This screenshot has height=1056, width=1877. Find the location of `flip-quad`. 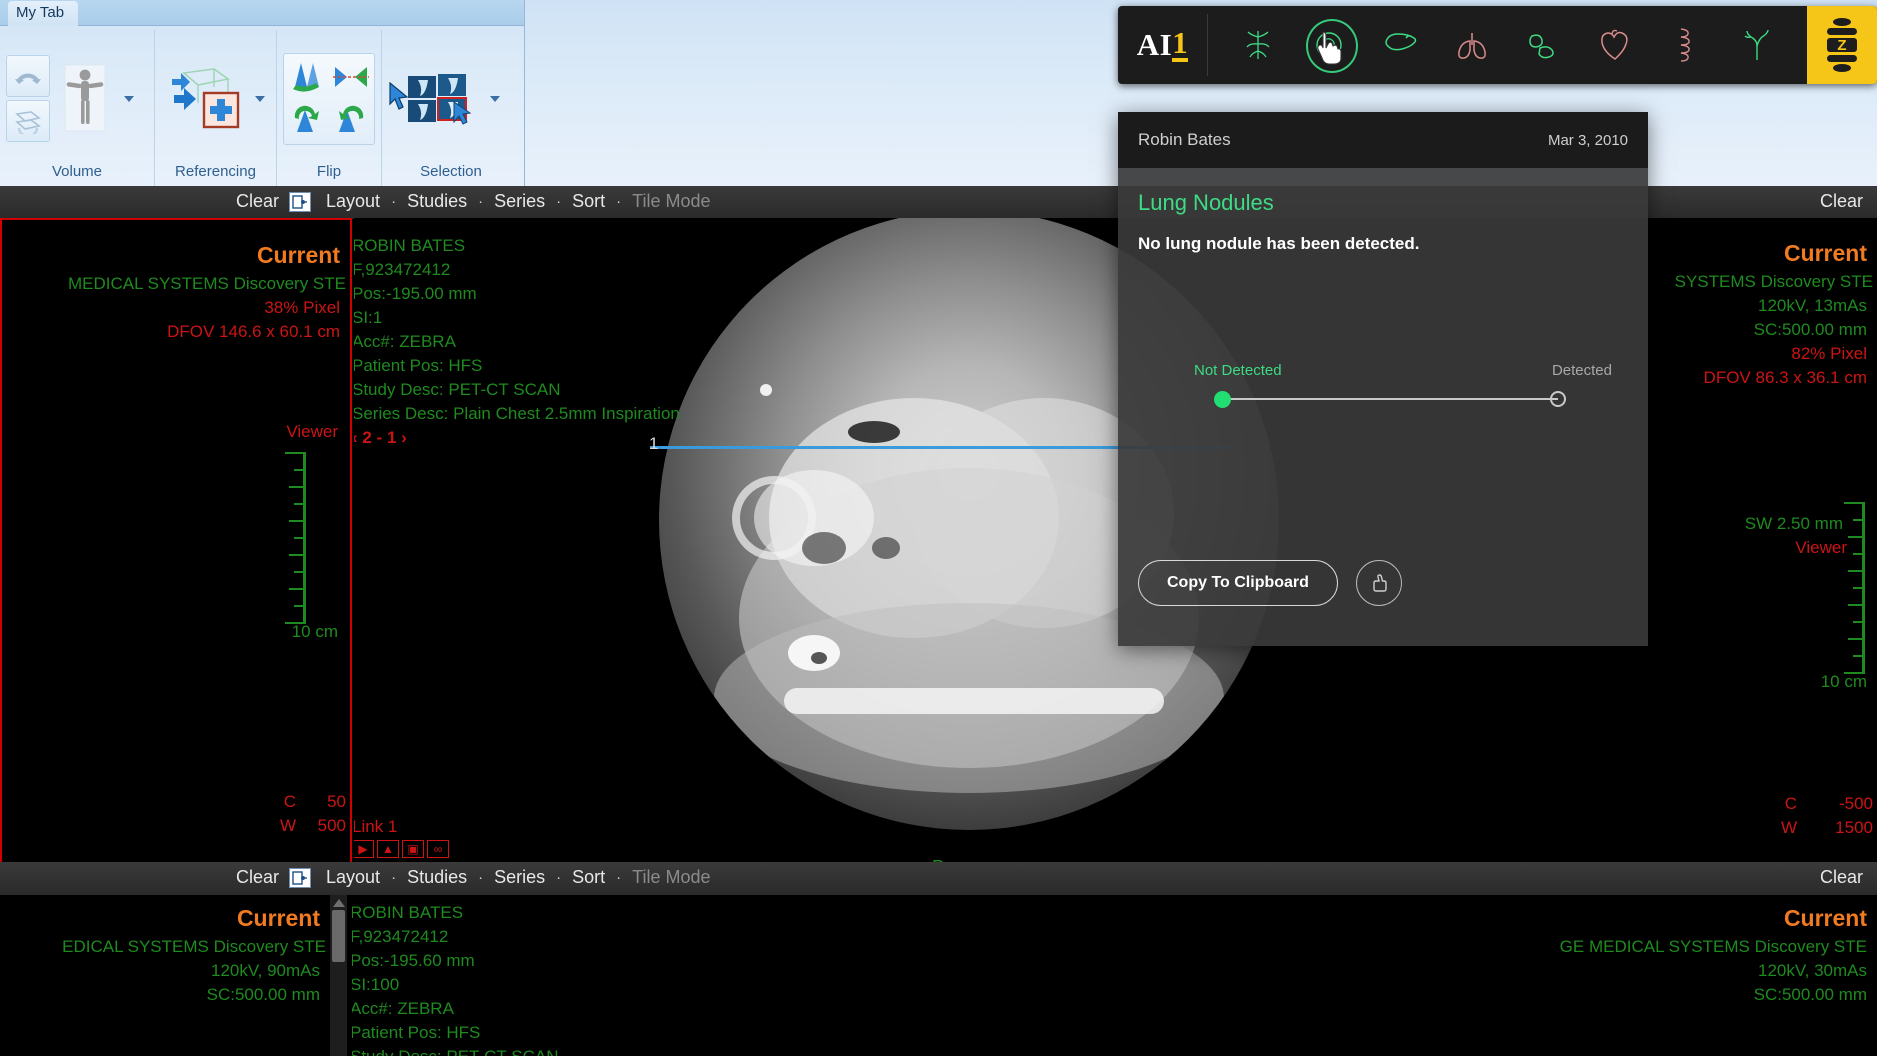

flip-quad is located at coordinates (329, 98).